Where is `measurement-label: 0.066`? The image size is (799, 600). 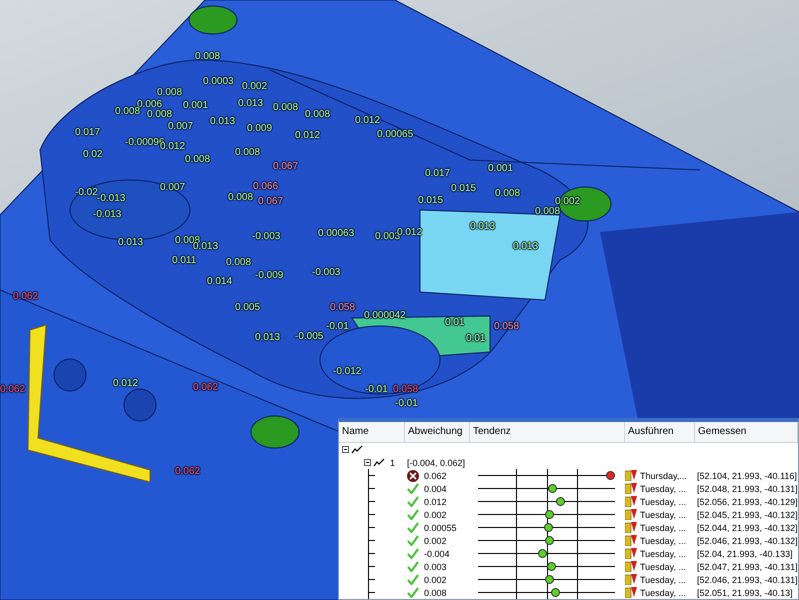
measurement-label: 0.066 is located at coordinates (265, 187).